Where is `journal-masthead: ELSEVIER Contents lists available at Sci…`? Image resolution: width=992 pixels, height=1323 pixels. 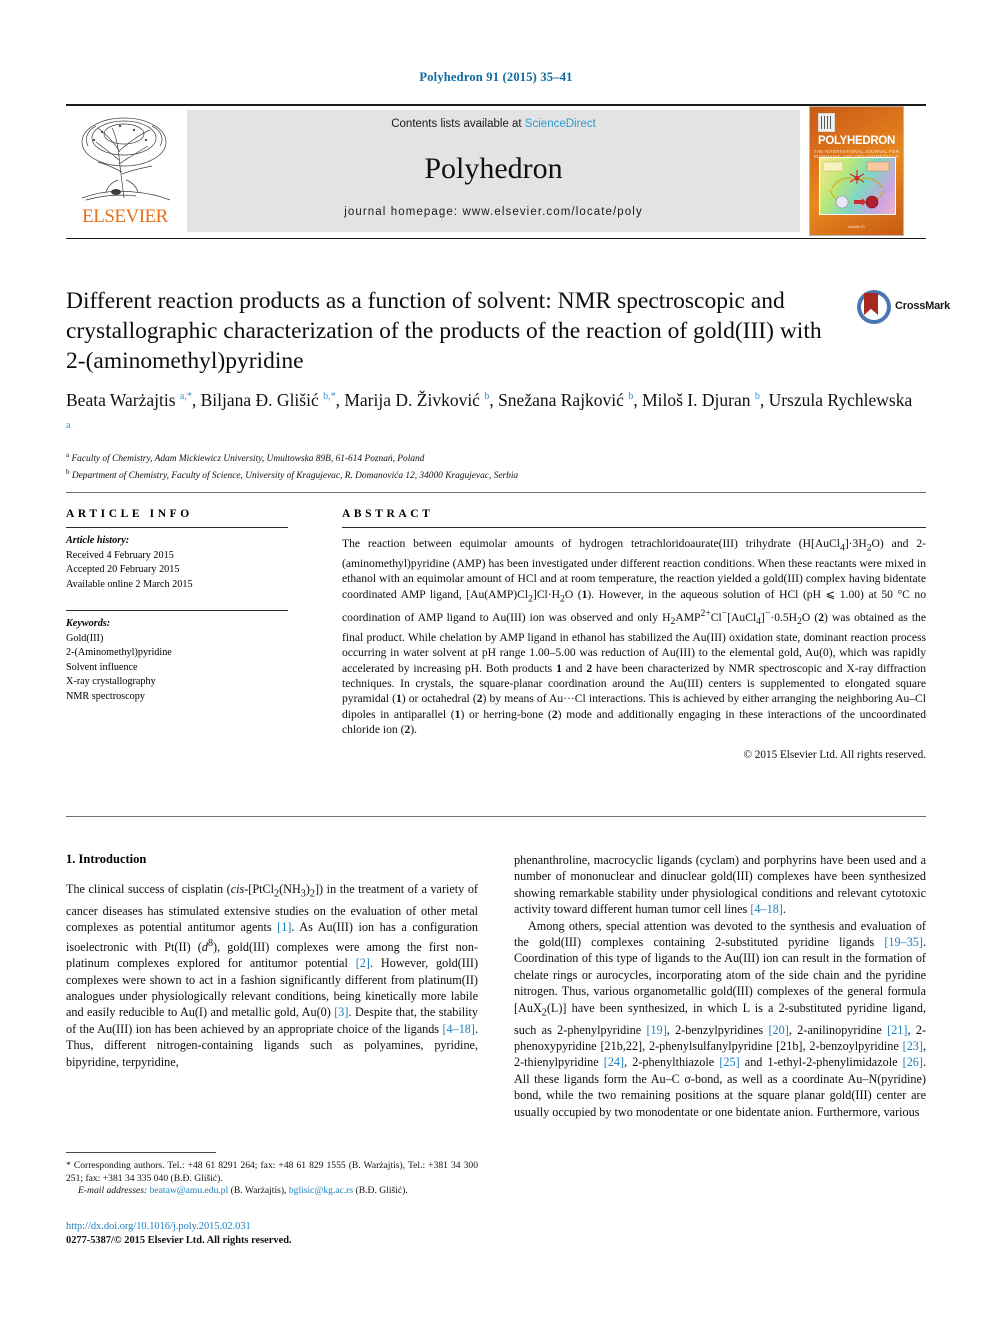 journal-masthead: ELSEVIER Contents lists available at Sci… is located at coordinates (496, 171).